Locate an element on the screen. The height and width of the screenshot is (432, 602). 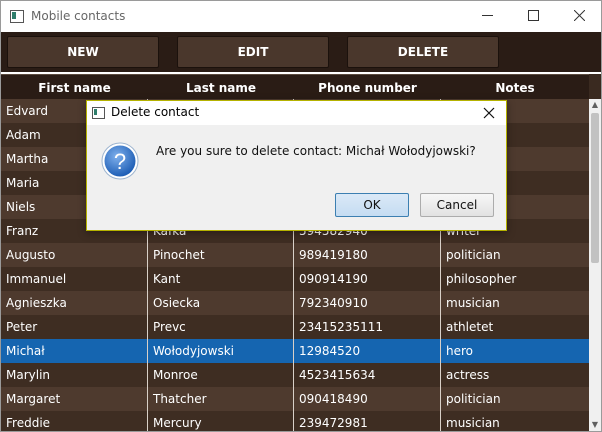
table-row: Michał Wołodyjowski 12984520 hero is located at coordinates (295, 351).